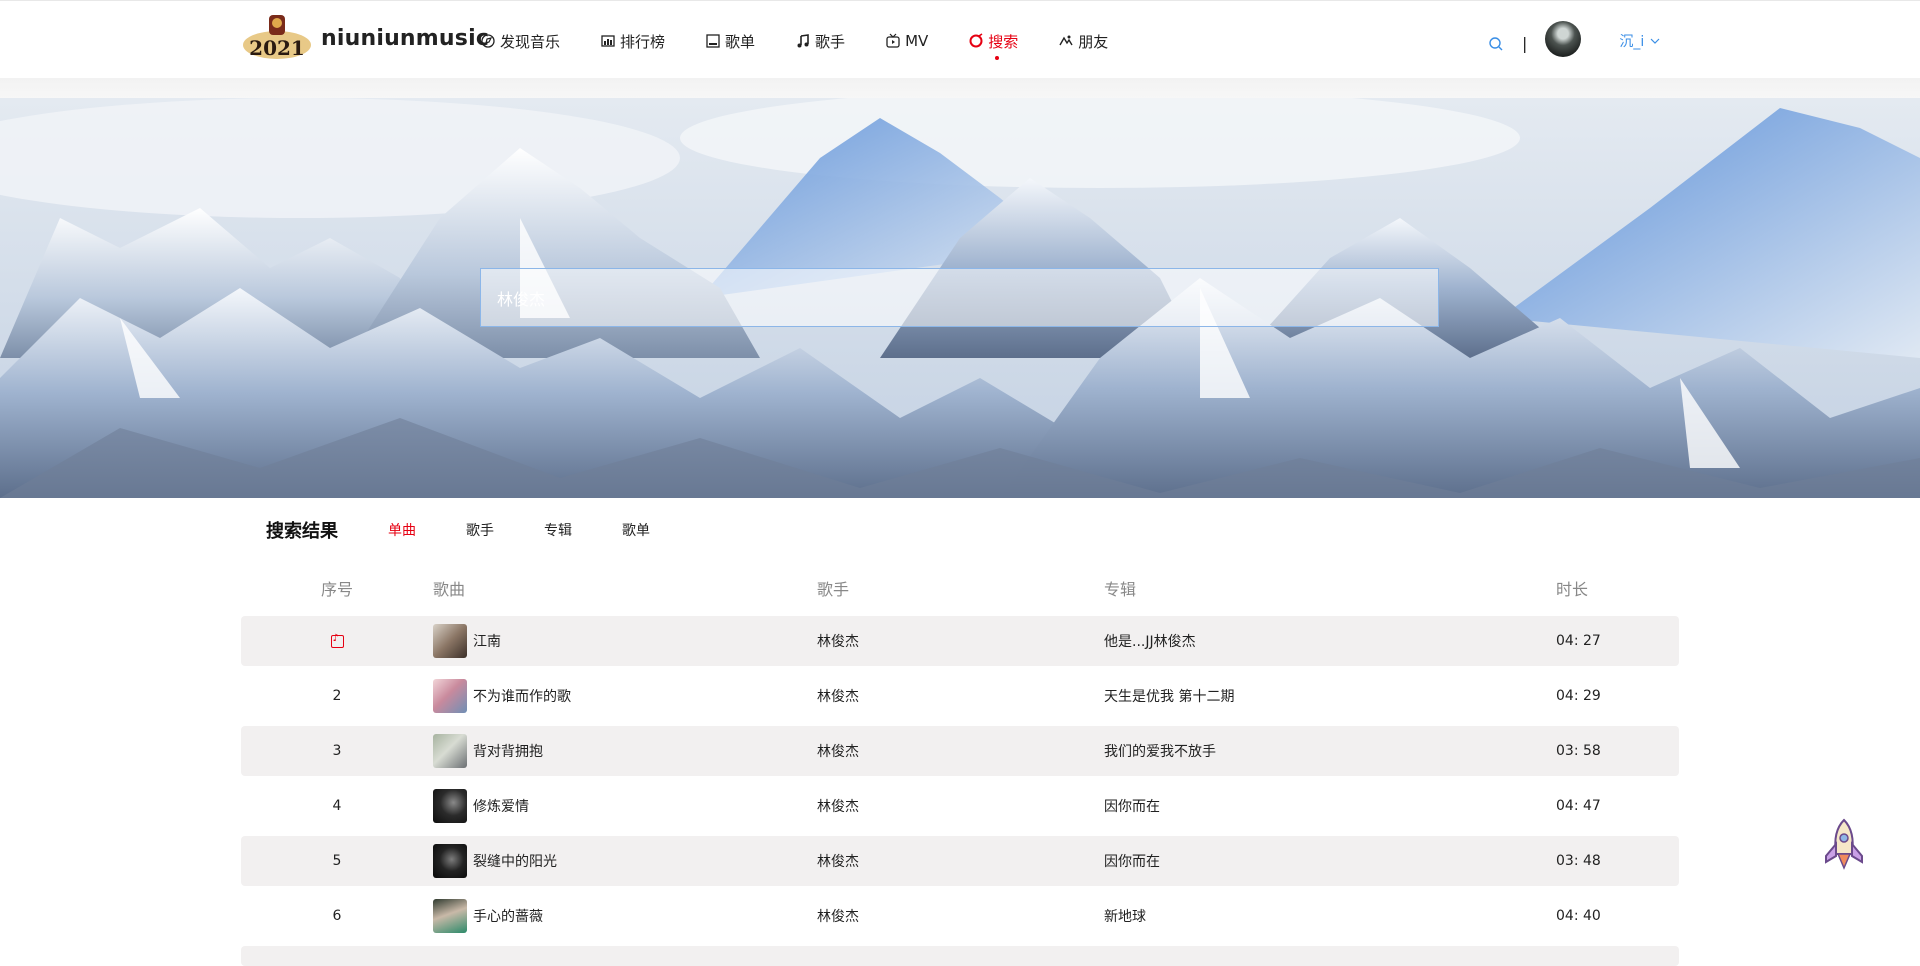 Image resolution: width=1920 pixels, height=966 pixels. I want to click on results-header: 搜索结果 单曲 歌手 专辑 歌单, so click(483, 530).